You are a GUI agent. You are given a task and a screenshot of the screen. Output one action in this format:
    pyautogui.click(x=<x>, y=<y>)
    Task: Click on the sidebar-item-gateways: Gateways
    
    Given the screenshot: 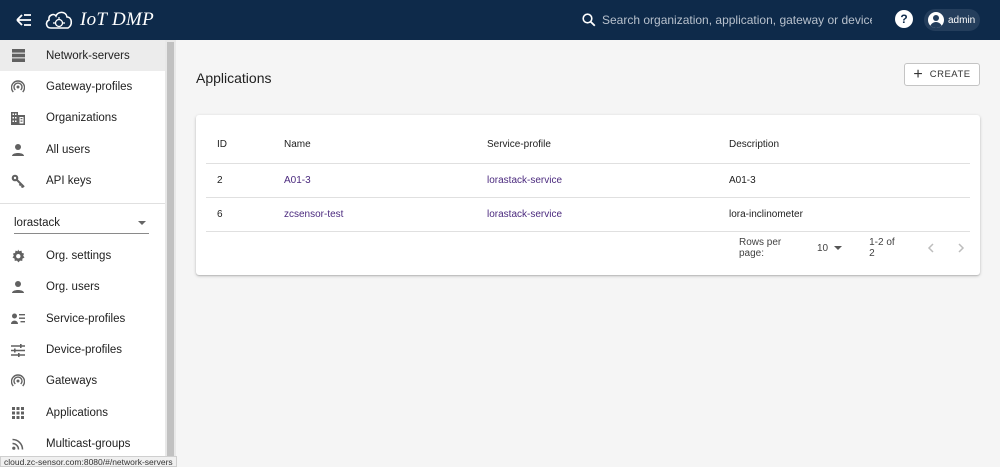 What is the action you would take?
    pyautogui.click(x=82, y=381)
    